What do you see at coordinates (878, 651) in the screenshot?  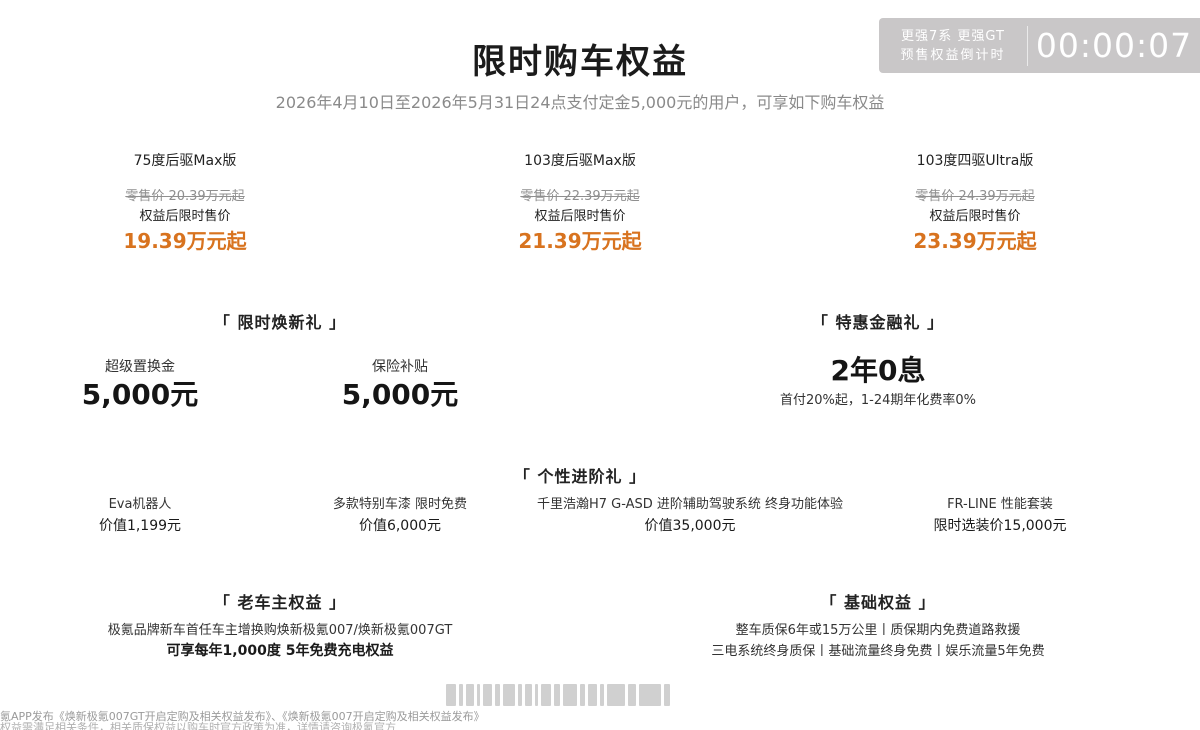 I see `basic-line2: 三电系统终身质保丨基础流量终身免费丨娱乐流量5年免费` at bounding box center [878, 651].